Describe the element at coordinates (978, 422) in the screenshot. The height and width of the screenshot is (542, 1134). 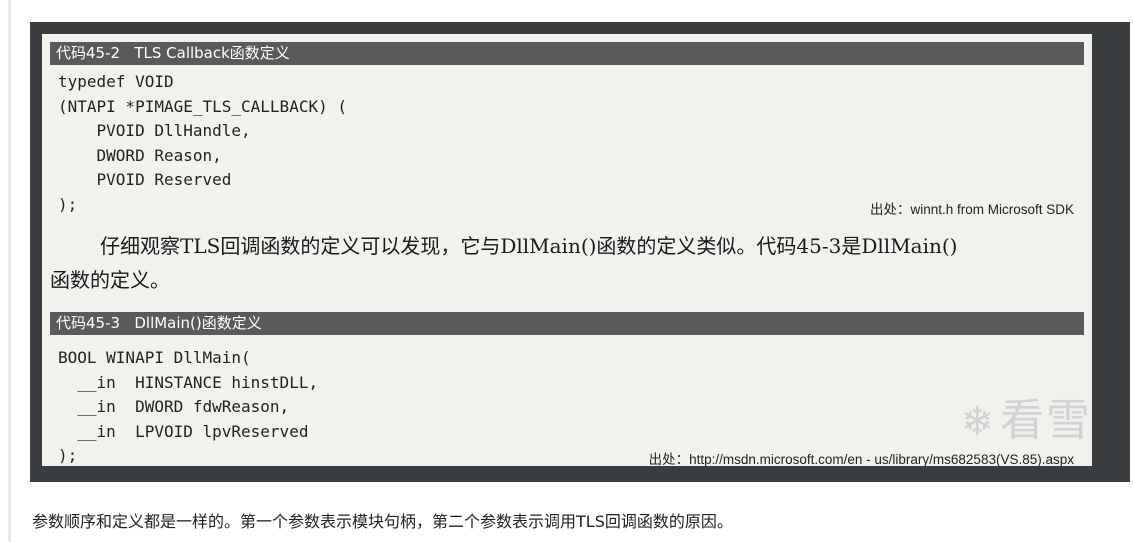
I see `snowflake-icon: ❄` at that location.